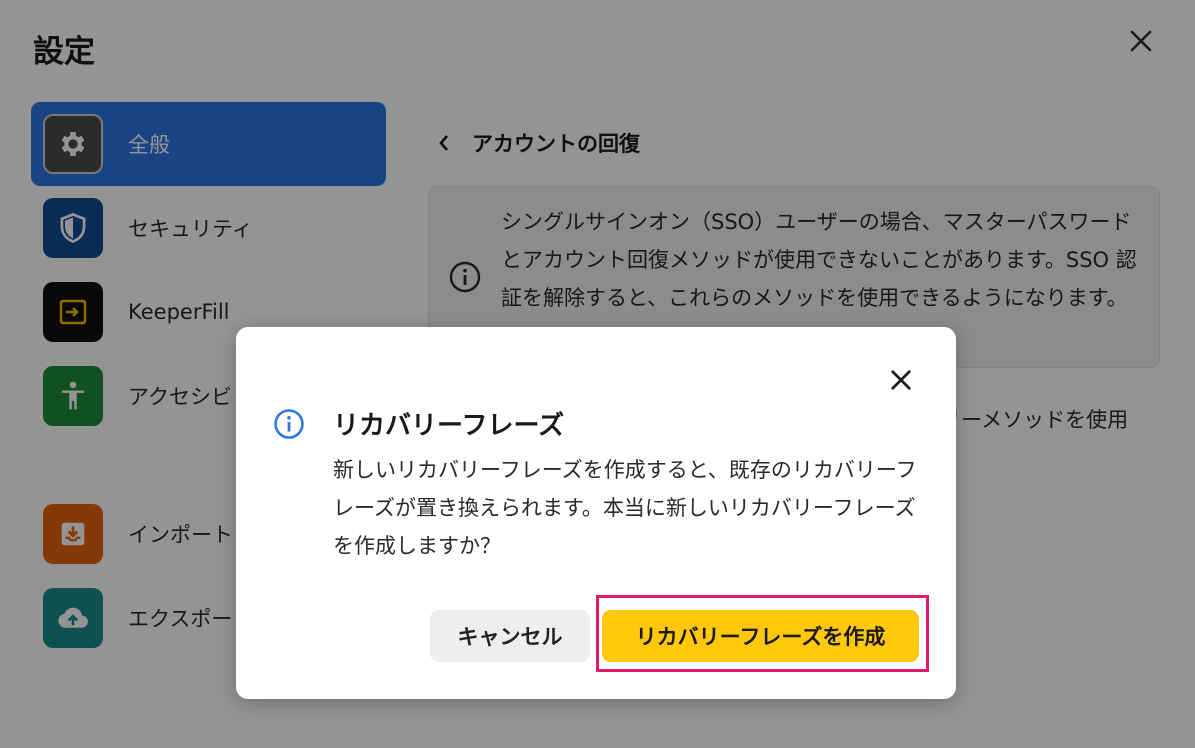 Image resolution: width=1195 pixels, height=748 pixels. I want to click on cancel-button: キャンセル, so click(510, 636).